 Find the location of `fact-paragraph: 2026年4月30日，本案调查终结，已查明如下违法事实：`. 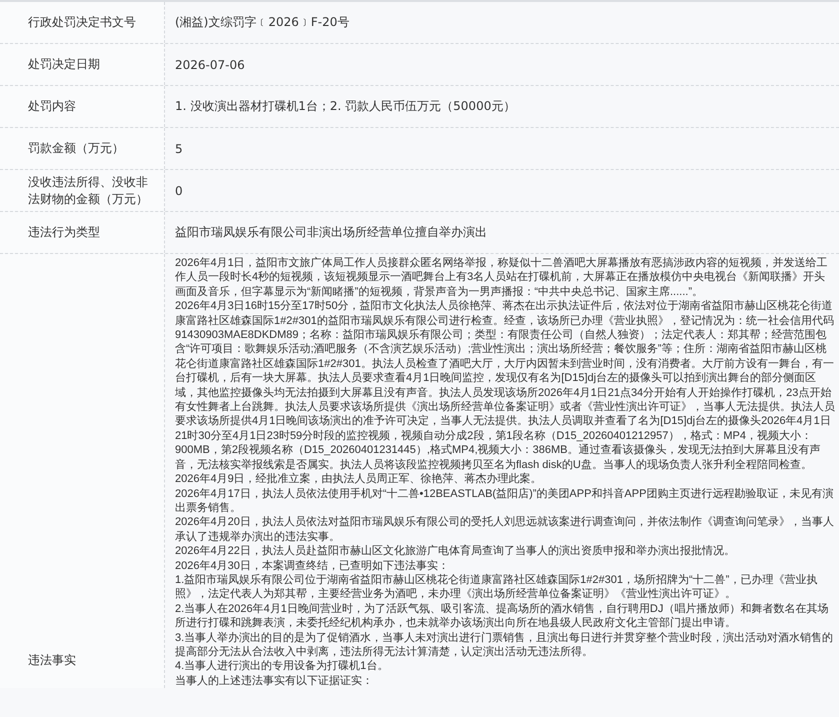

fact-paragraph: 2026年4月30日，本案调查终结，已查明如下违法事实： is located at coordinates (312, 565).